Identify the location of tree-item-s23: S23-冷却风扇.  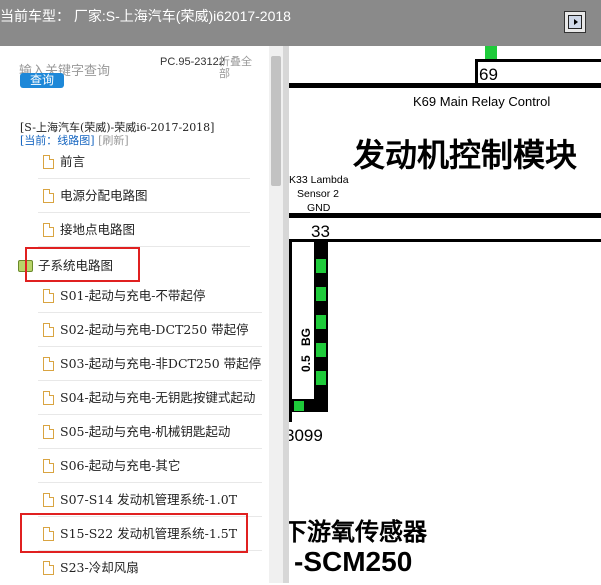
(150, 568).